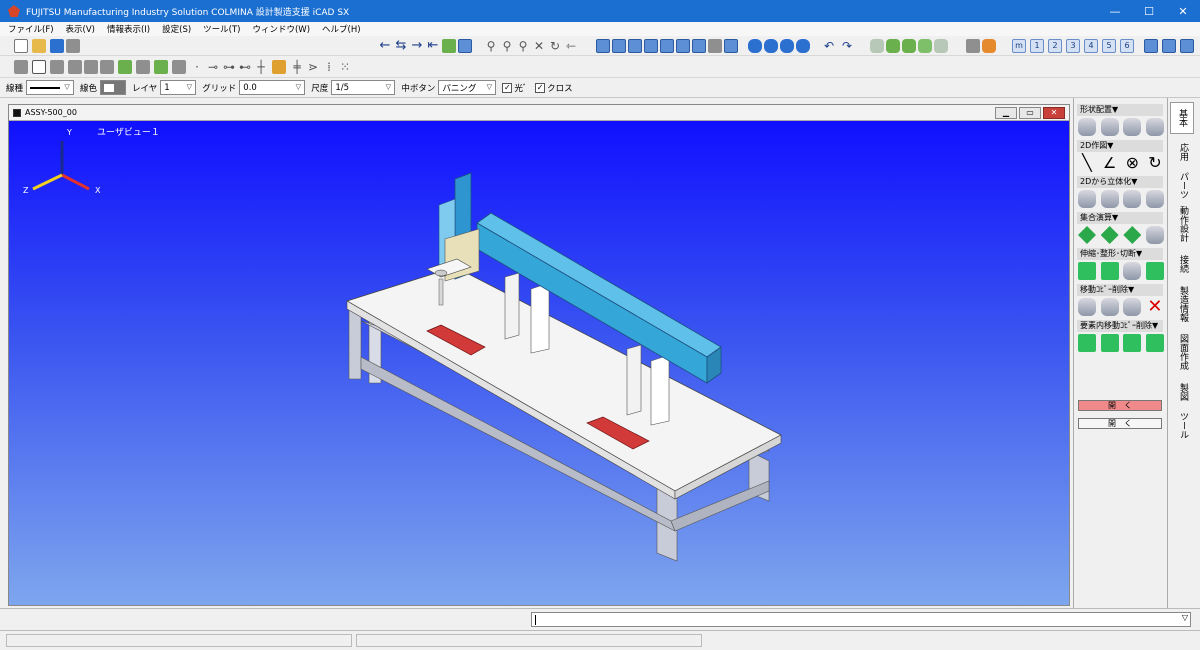 Image resolution: width=1200 pixels, height=650 pixels. Describe the element at coordinates (699, 46) in the screenshot. I see `view-iso-icon` at that location.